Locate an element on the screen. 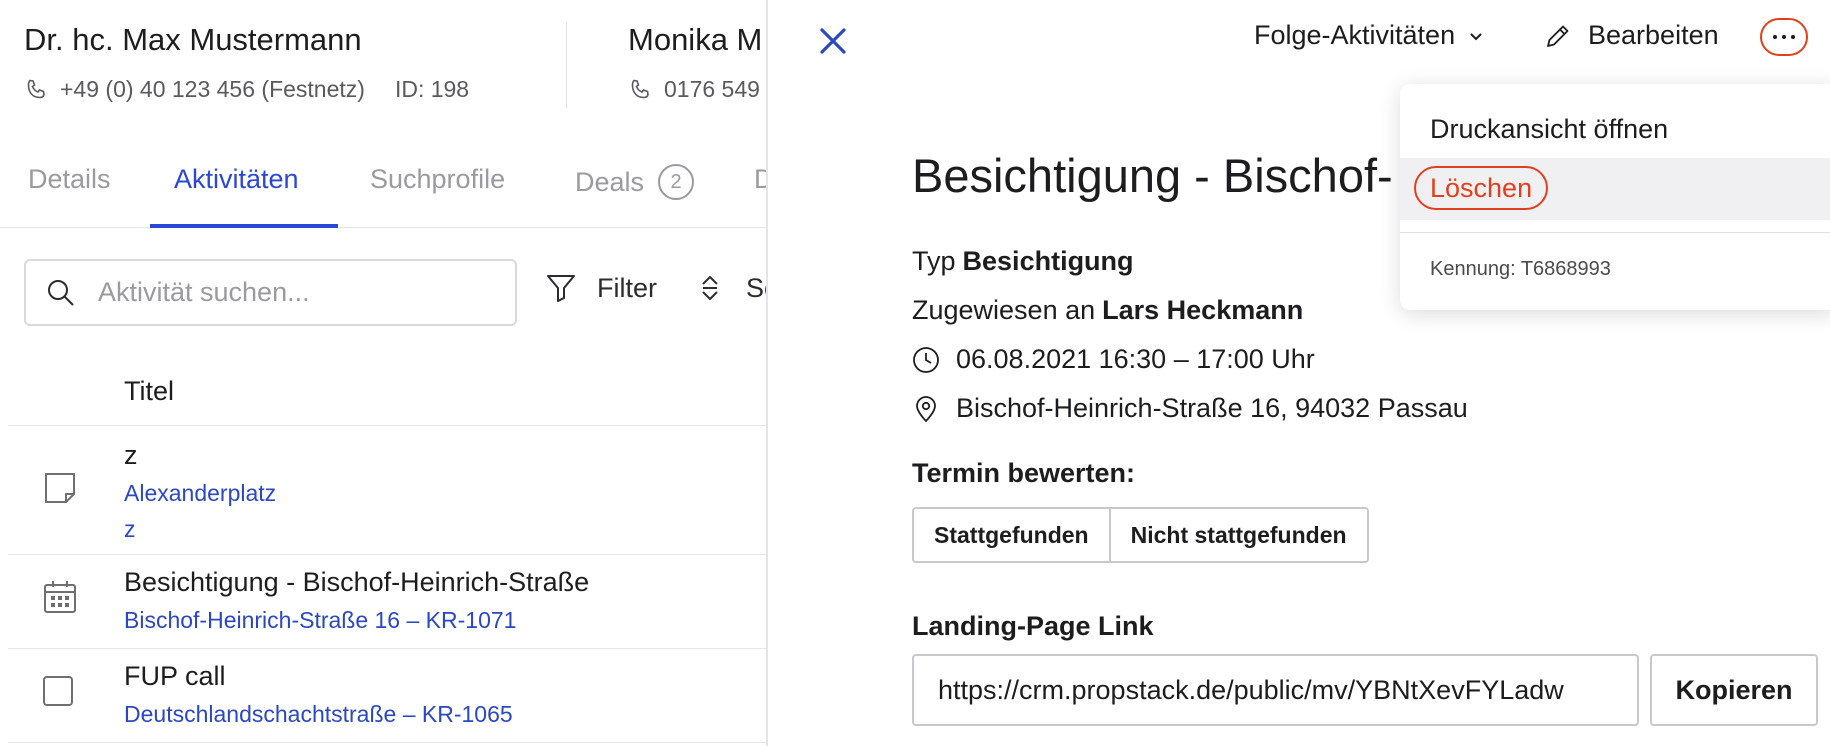 The height and width of the screenshot is (746, 1830). edit-button: Bearbeiten is located at coordinates (1631, 35).